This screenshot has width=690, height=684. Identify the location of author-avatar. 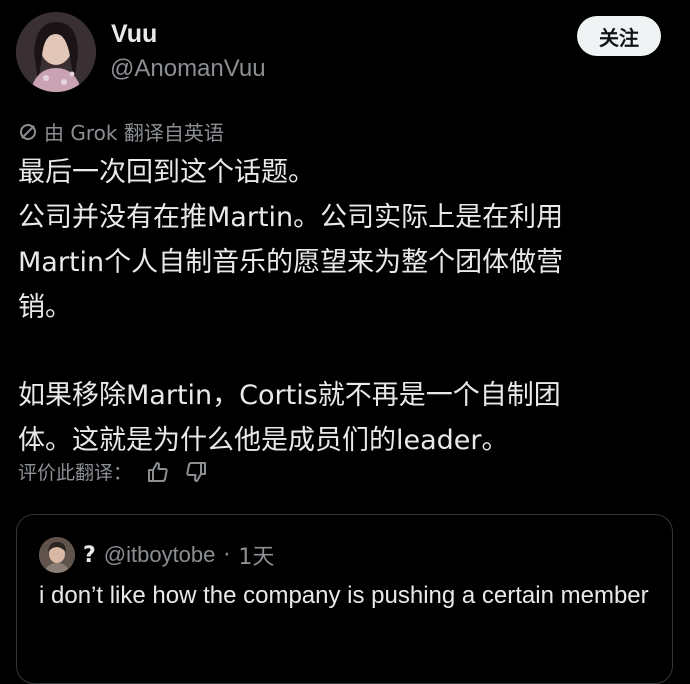
(56, 52).